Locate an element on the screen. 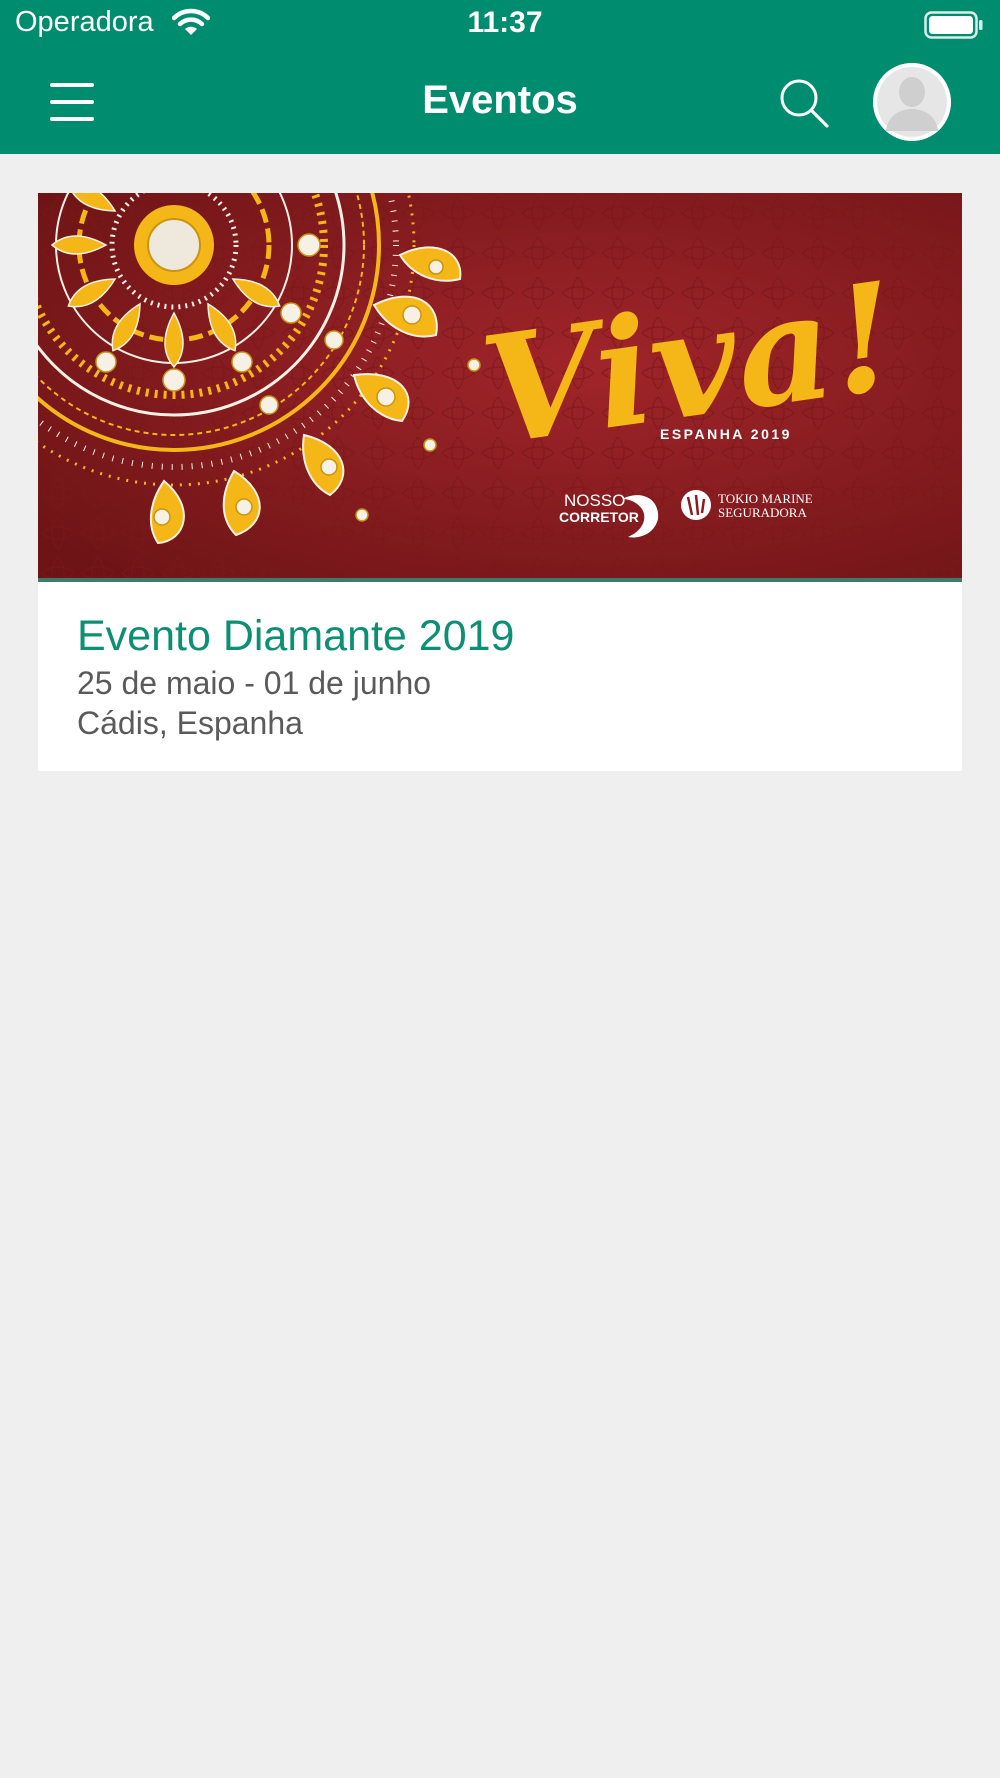 The height and width of the screenshot is (1778, 1000). page-title: Eventos is located at coordinates (500, 100).